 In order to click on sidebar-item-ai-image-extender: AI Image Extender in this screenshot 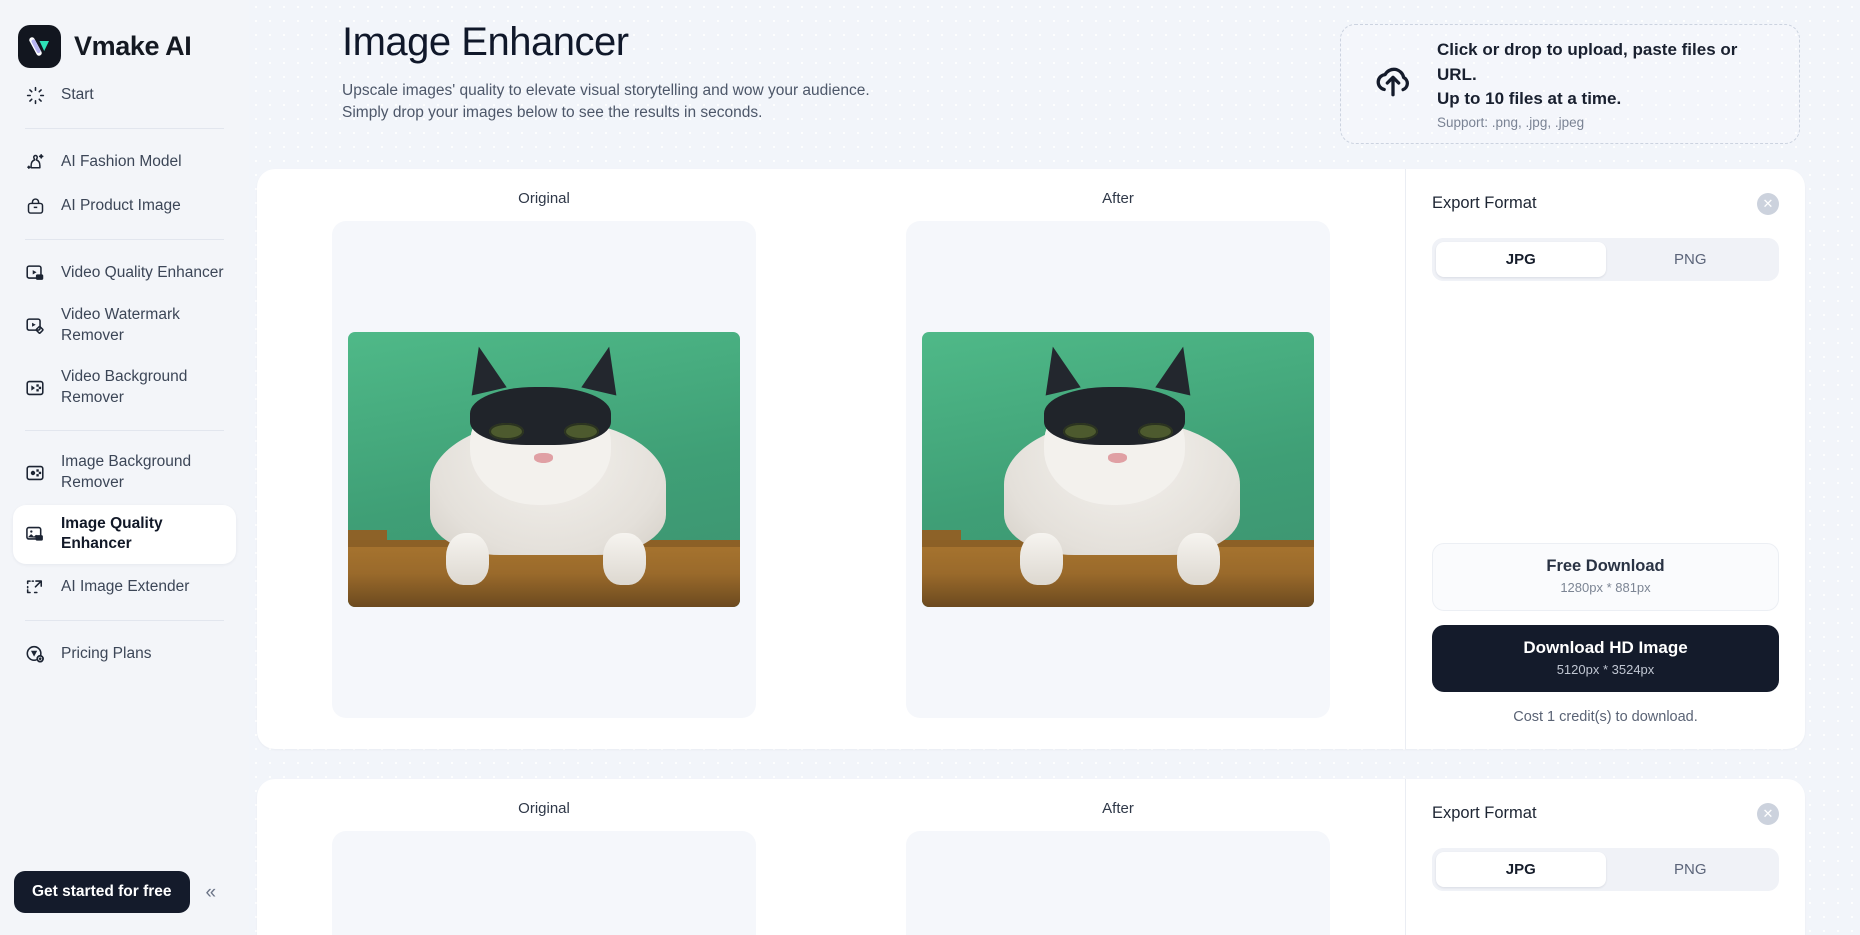, I will do `click(124, 587)`.